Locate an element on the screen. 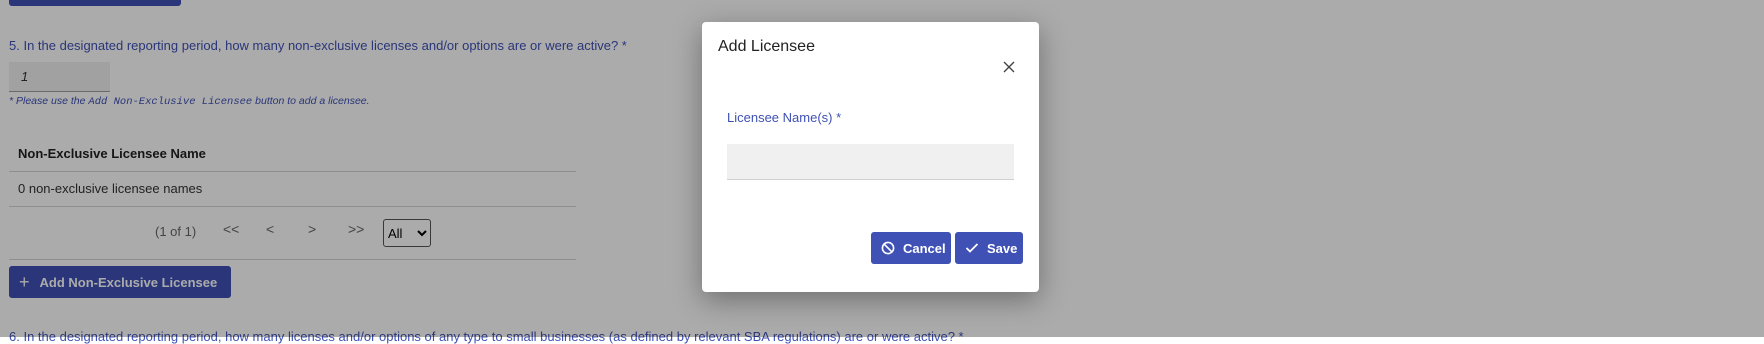 The height and width of the screenshot is (344, 1764). close-icon is located at coordinates (1009, 67).